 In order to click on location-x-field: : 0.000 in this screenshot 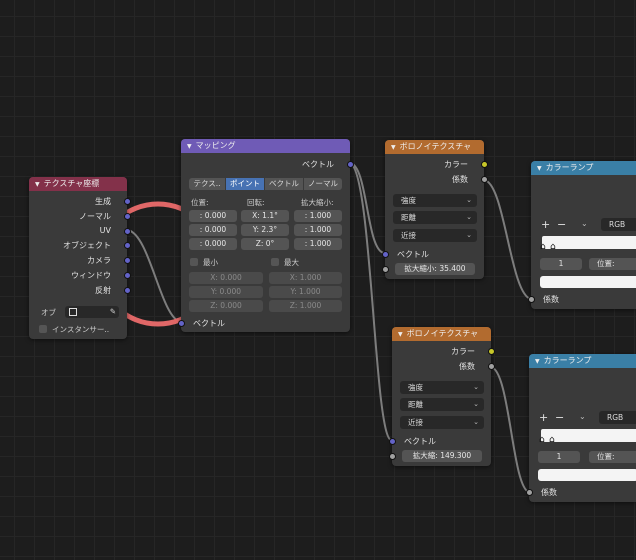, I will do `click(213, 216)`.